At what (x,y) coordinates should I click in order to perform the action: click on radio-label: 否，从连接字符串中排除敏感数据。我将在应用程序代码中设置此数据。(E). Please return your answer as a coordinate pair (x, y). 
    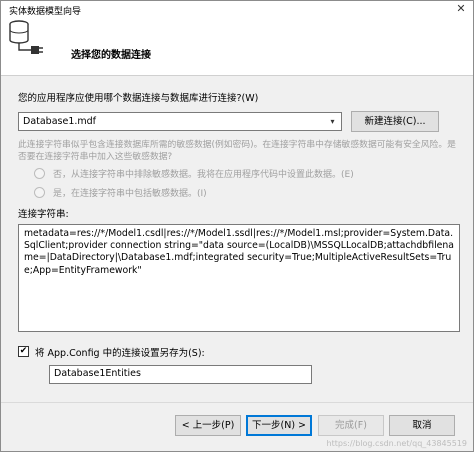
    Looking at the image, I should click on (203, 175).